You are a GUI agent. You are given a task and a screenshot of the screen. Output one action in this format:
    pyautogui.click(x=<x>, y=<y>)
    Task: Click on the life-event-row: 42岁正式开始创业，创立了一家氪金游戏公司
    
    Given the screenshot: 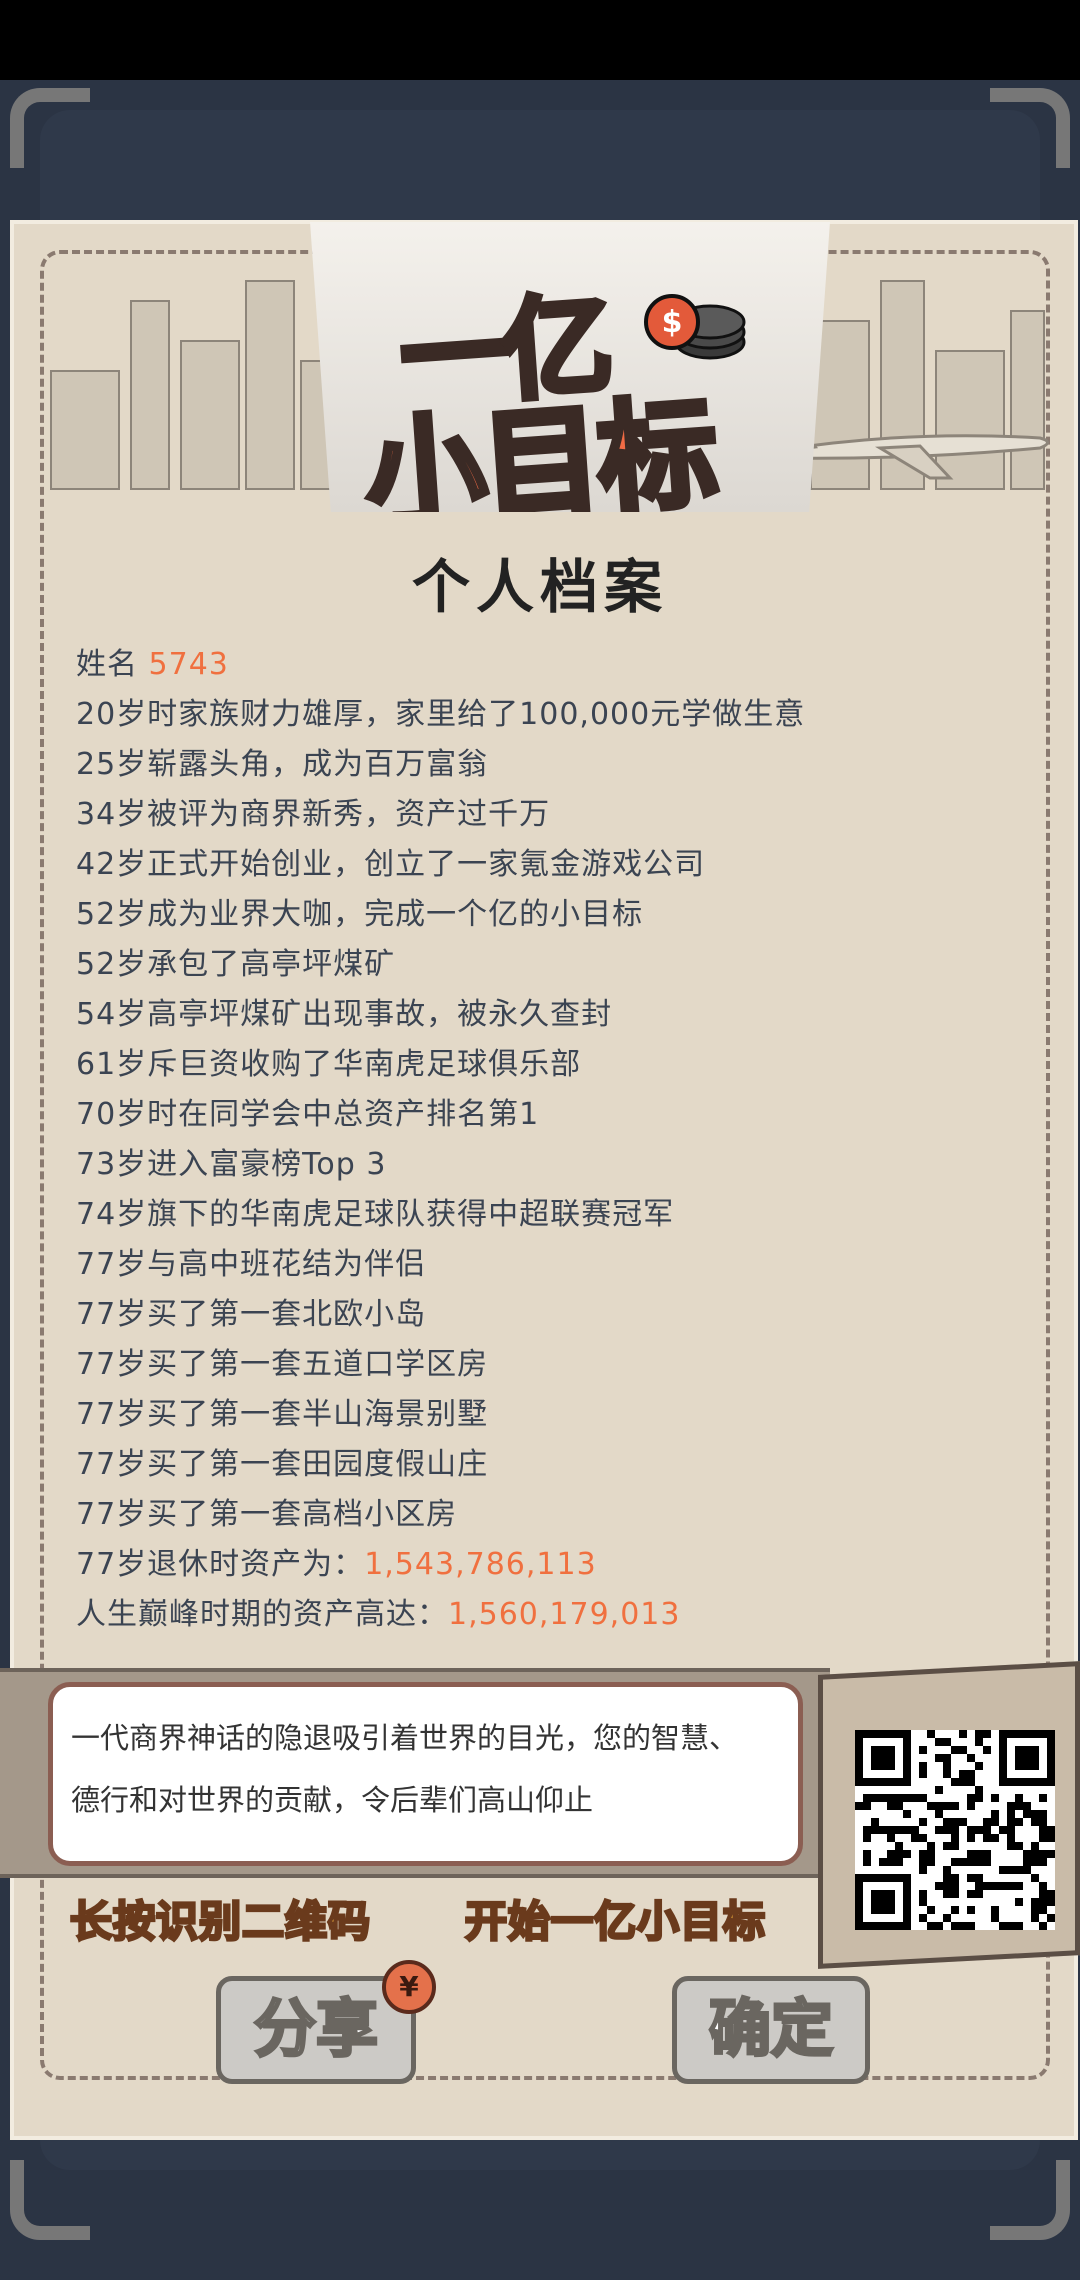 What is the action you would take?
    pyautogui.click(x=391, y=864)
    